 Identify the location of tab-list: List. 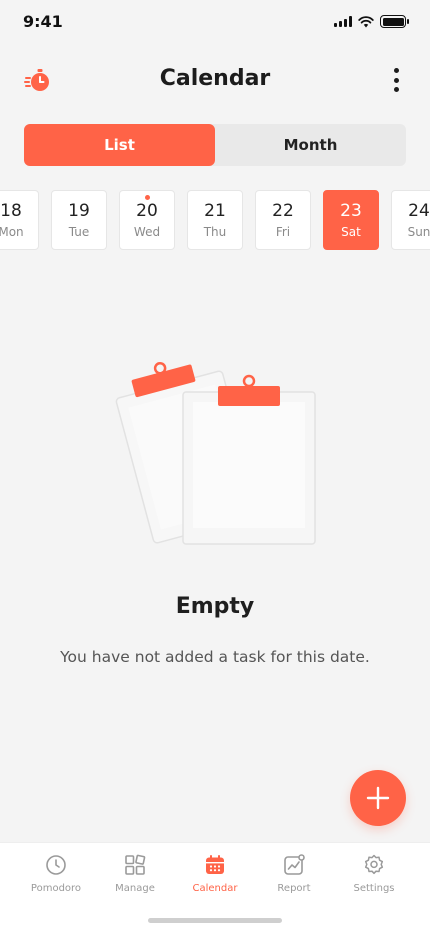
(119, 145).